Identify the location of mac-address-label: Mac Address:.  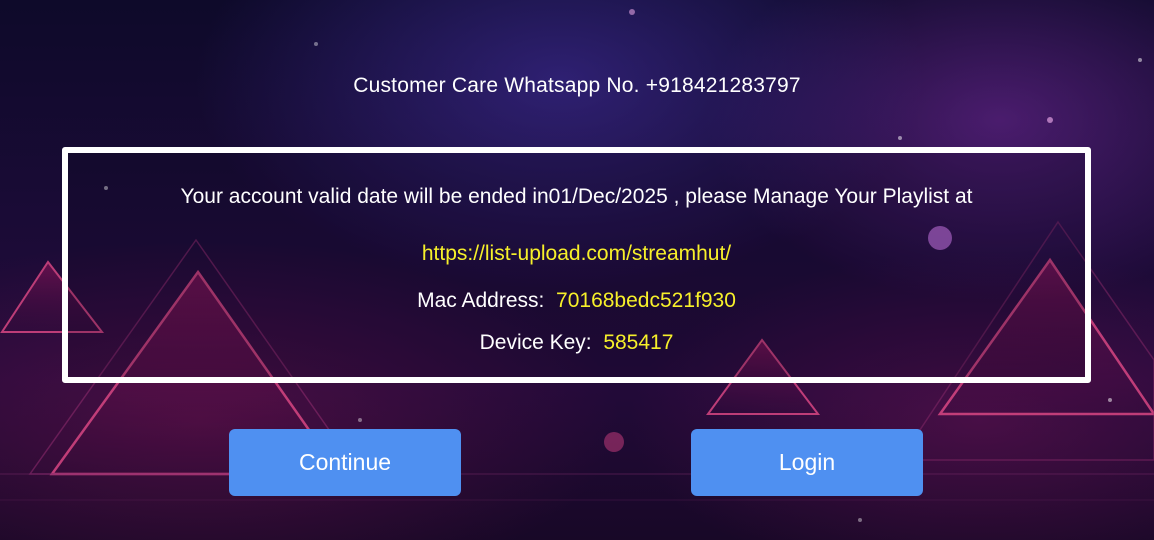
(481, 300).